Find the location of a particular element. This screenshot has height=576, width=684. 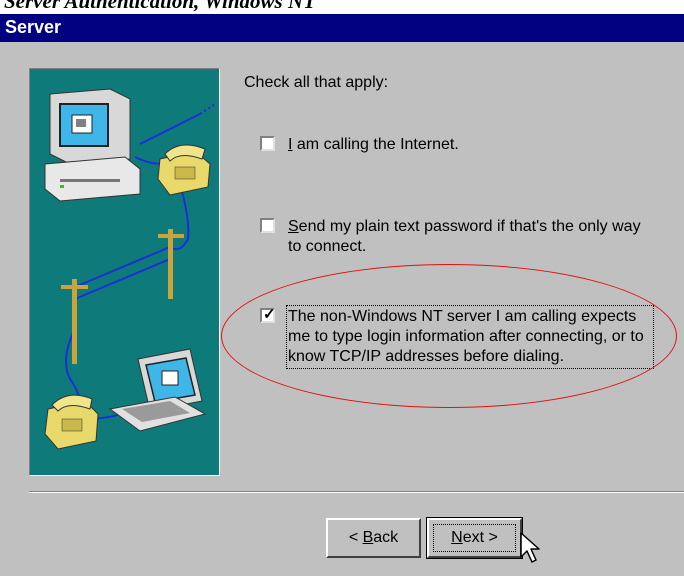

checkbox-calling-internet is located at coordinates (267, 143).